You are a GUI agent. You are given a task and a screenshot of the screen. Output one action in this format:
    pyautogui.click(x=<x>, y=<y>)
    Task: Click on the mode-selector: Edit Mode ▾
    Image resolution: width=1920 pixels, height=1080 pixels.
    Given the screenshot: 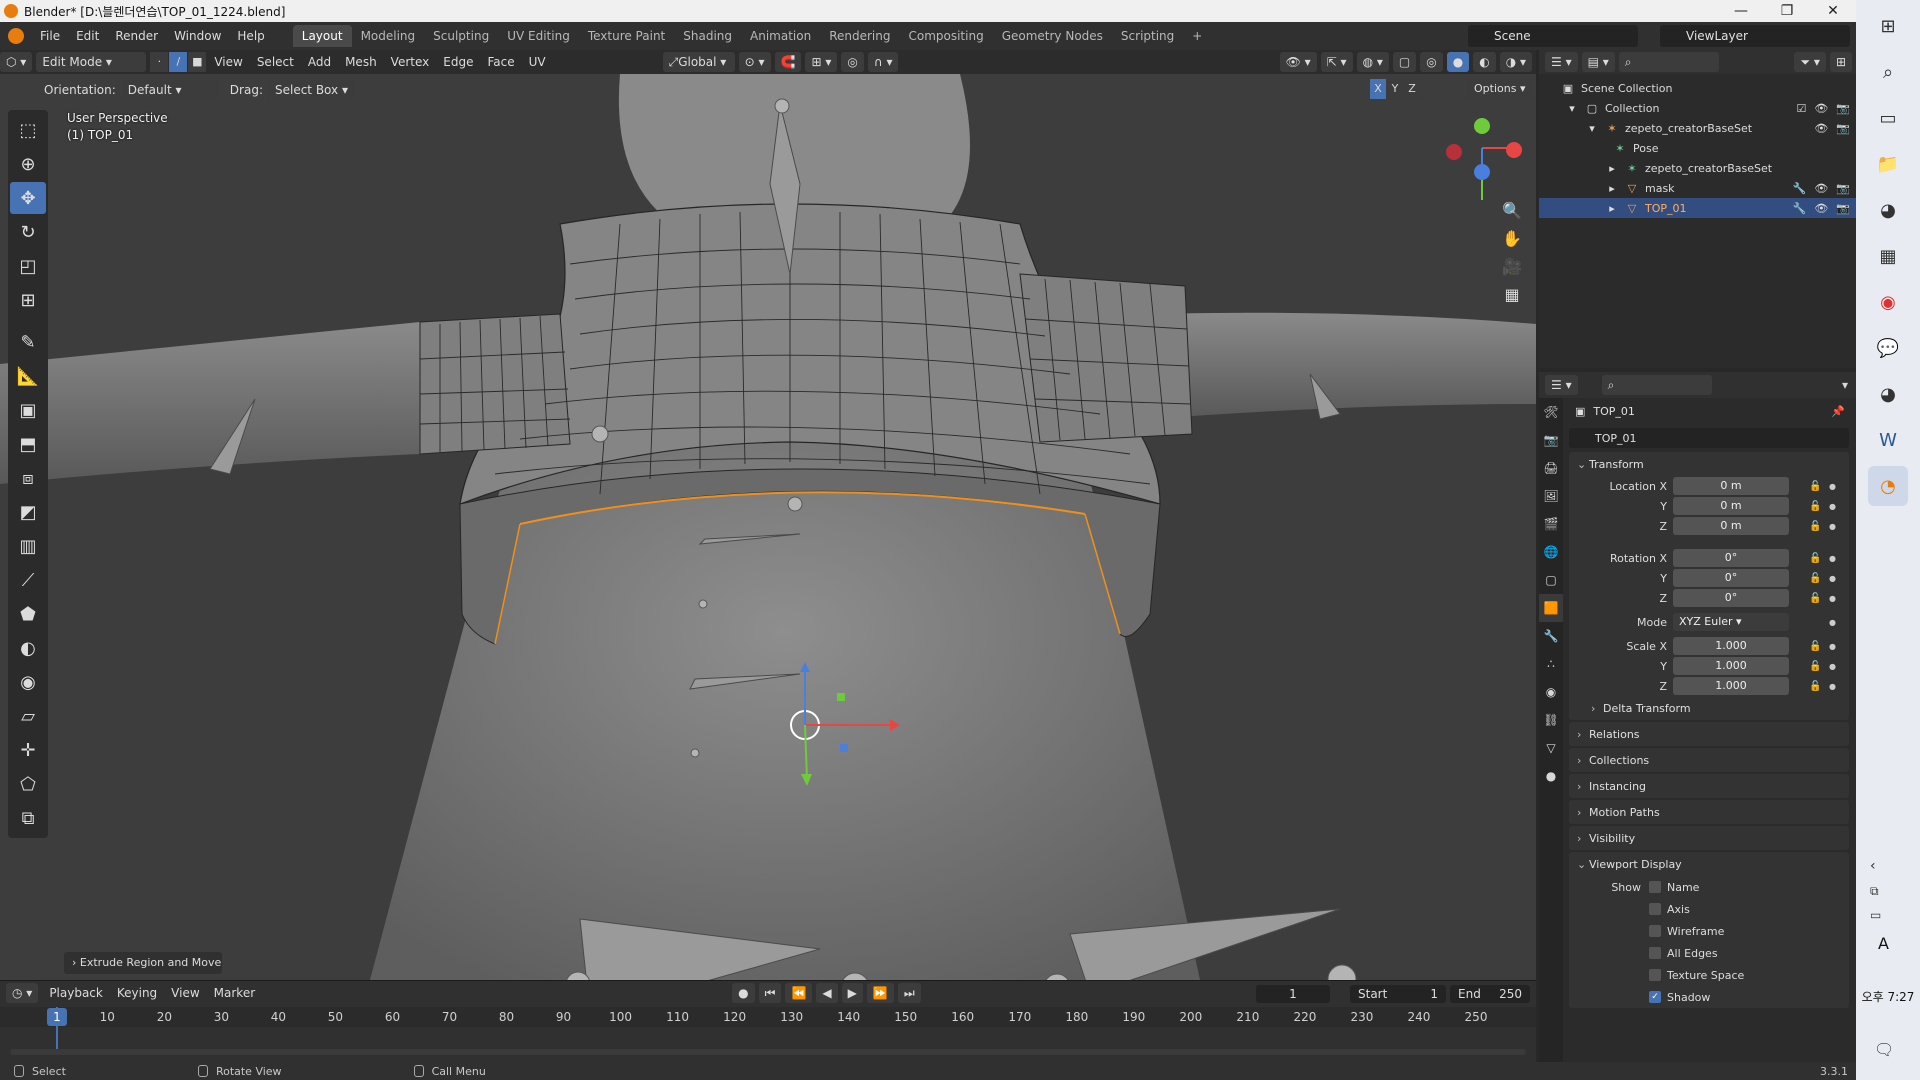 What is the action you would take?
    pyautogui.click(x=91, y=62)
    